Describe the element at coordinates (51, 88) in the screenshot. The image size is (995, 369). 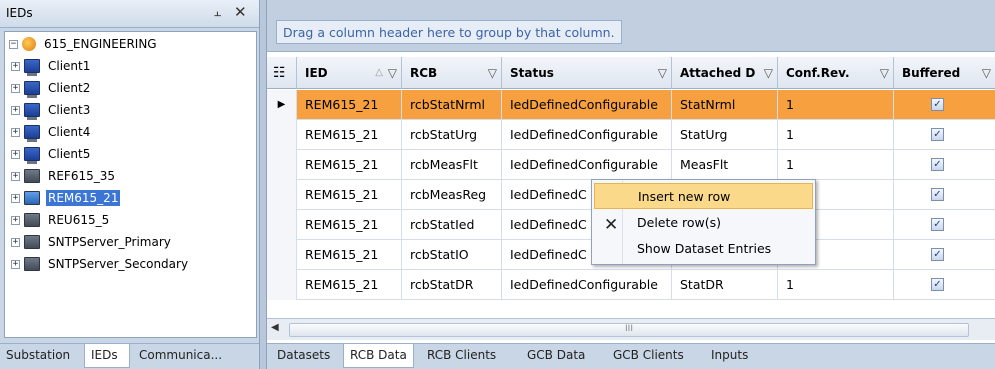
I see `tree-item-client2: + Client2` at that location.